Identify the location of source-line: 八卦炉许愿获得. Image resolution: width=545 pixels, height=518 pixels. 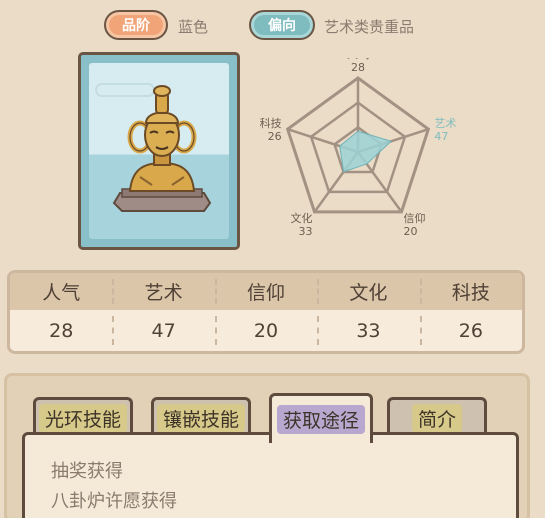
(114, 501).